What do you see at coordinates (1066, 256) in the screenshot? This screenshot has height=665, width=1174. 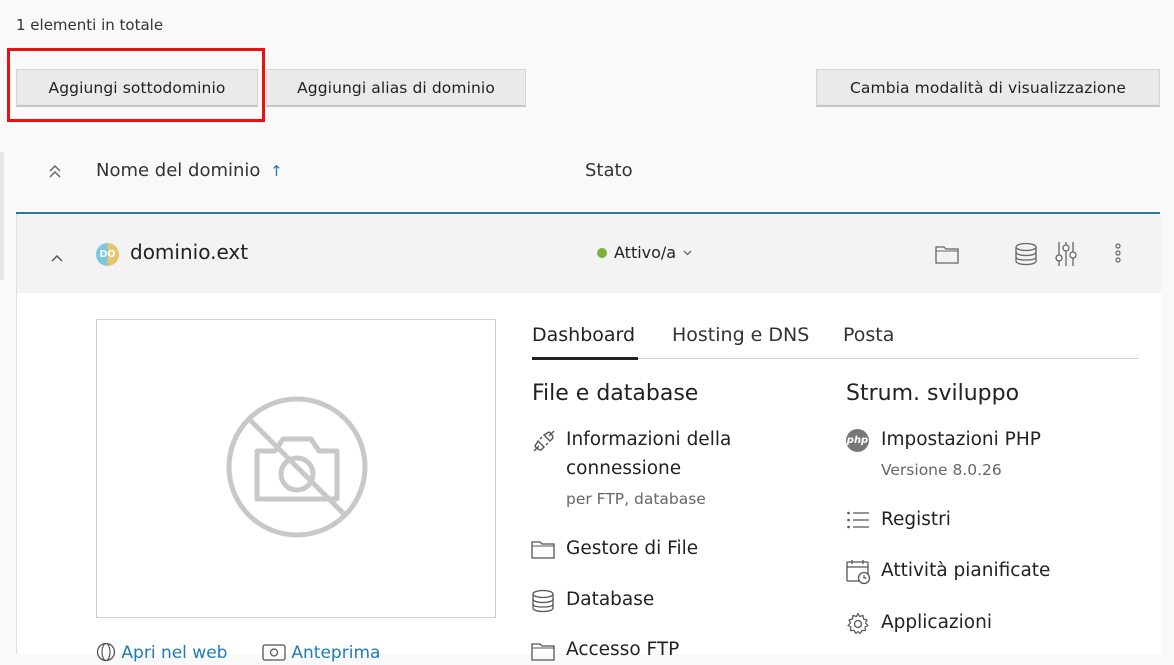 I see `sliders-icon` at bounding box center [1066, 256].